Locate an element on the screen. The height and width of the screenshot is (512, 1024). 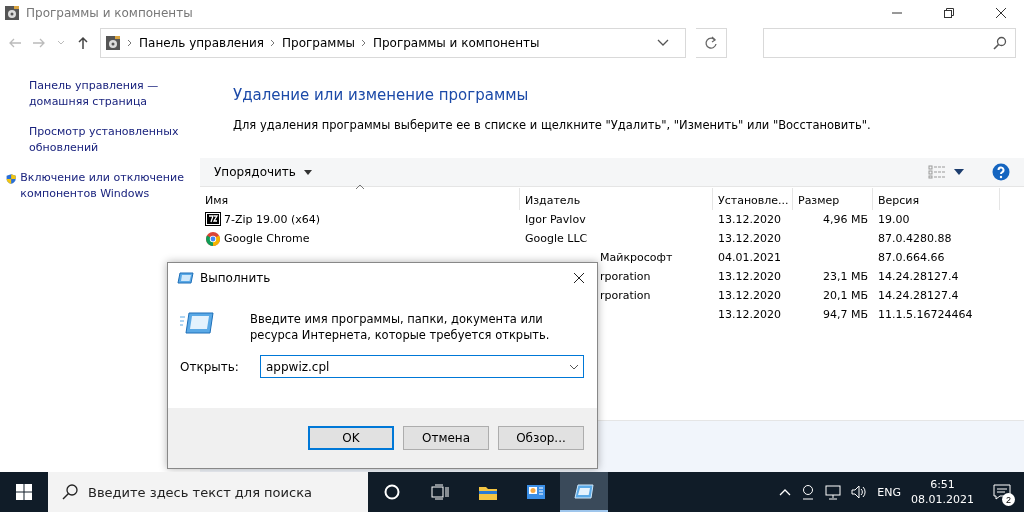
size-text: 94,7 МБ is located at coordinates (845, 314).